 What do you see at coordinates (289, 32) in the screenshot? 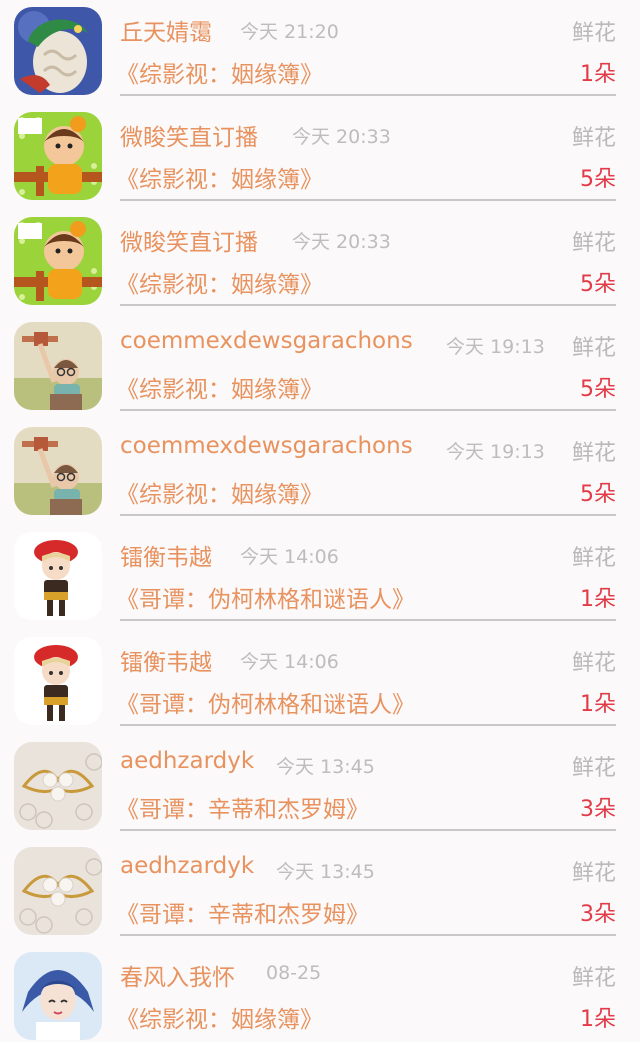
I see `send-time: 今天 21:20` at bounding box center [289, 32].